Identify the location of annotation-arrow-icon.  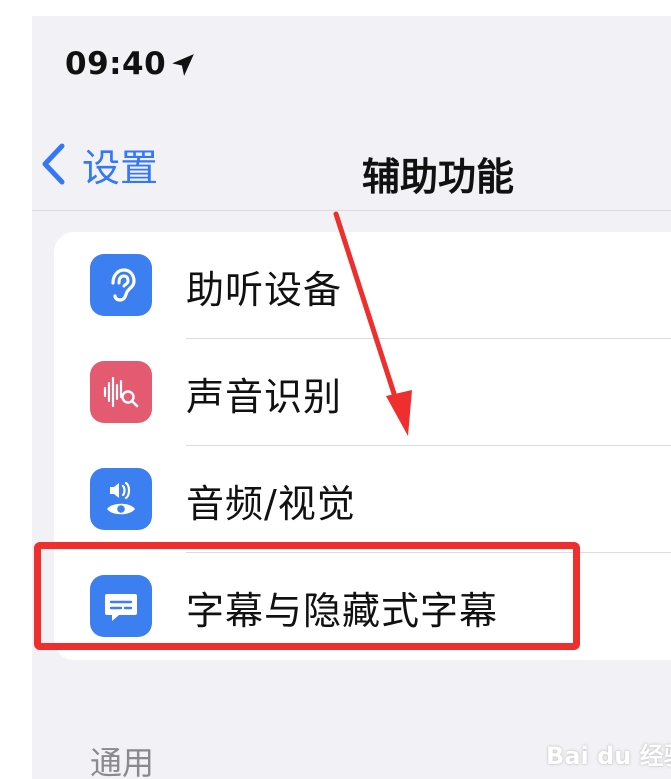
(372, 323).